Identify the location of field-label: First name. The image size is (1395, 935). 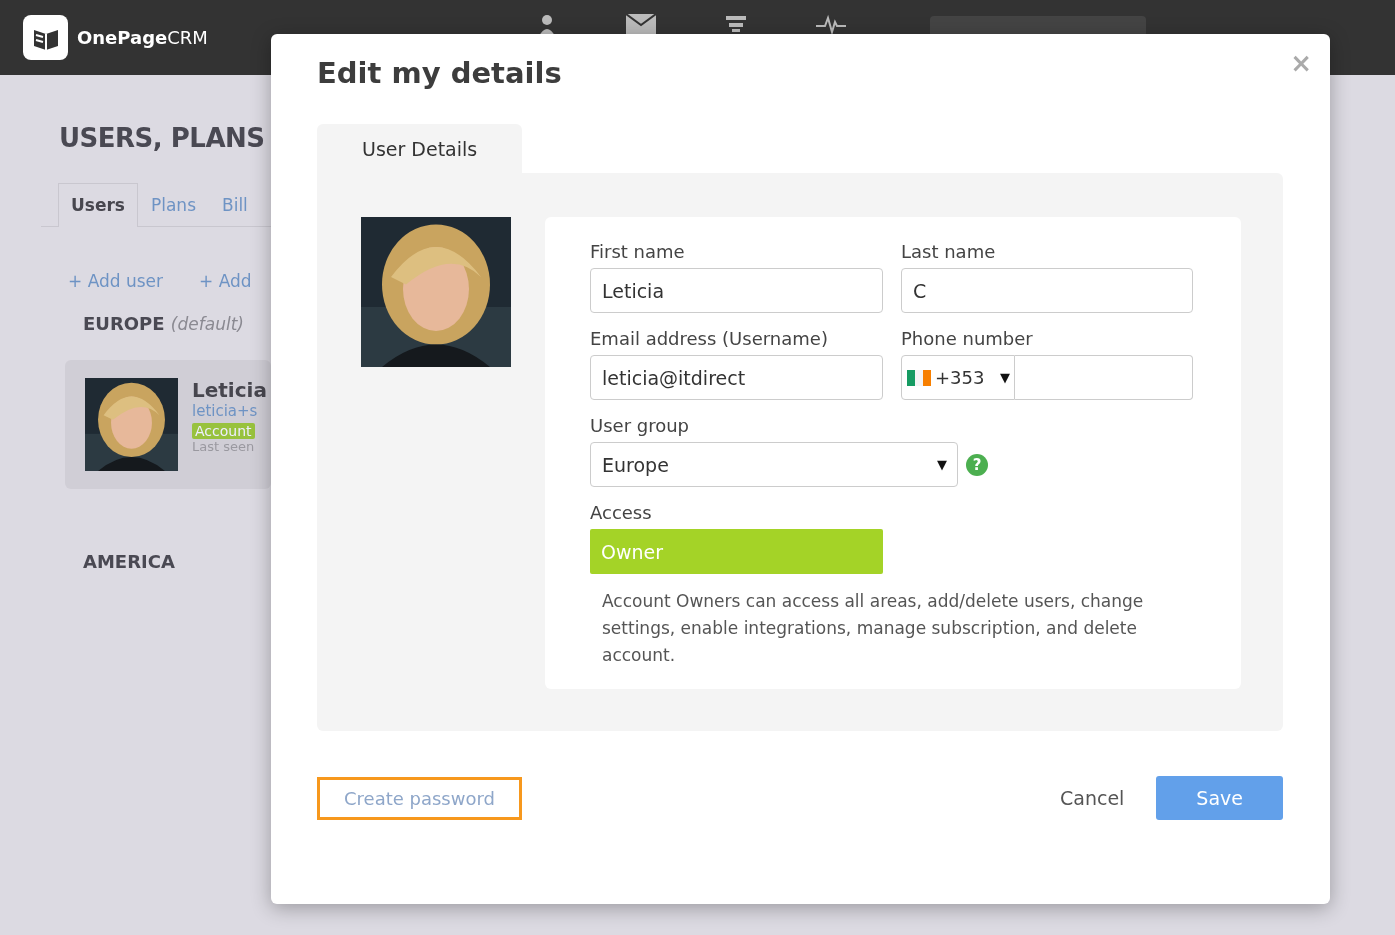
(638, 251).